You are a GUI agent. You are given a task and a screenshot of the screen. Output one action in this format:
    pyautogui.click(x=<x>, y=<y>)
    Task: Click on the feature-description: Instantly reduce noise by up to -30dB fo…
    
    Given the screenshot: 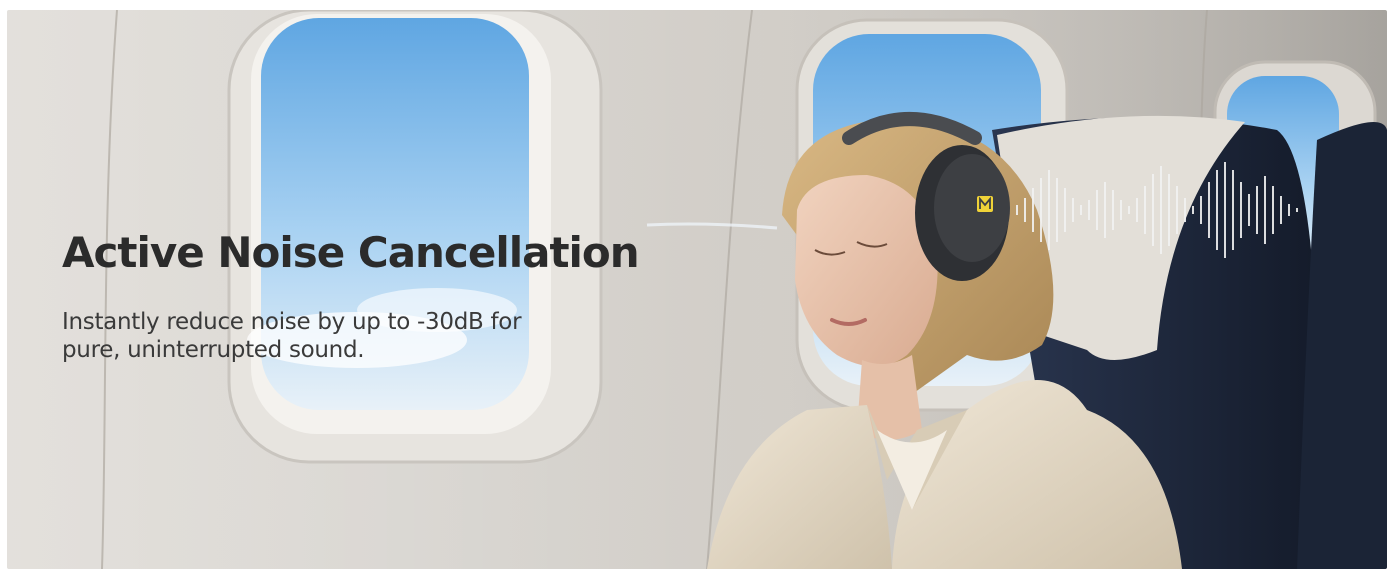 What is the action you would take?
    pyautogui.click(x=292, y=336)
    